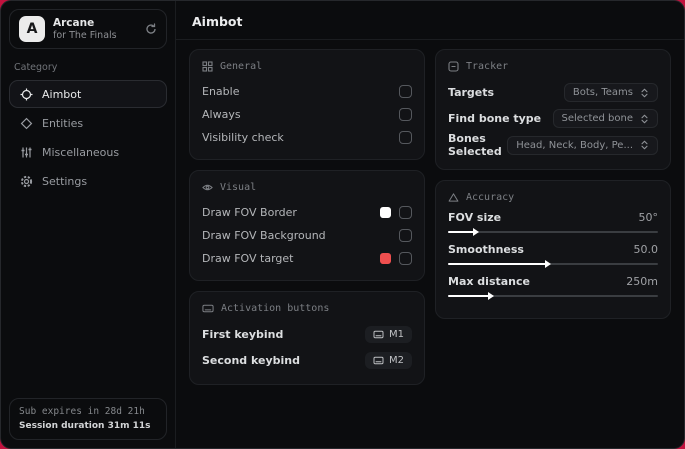  I want to click on fov-target-checkbox, so click(405, 258).